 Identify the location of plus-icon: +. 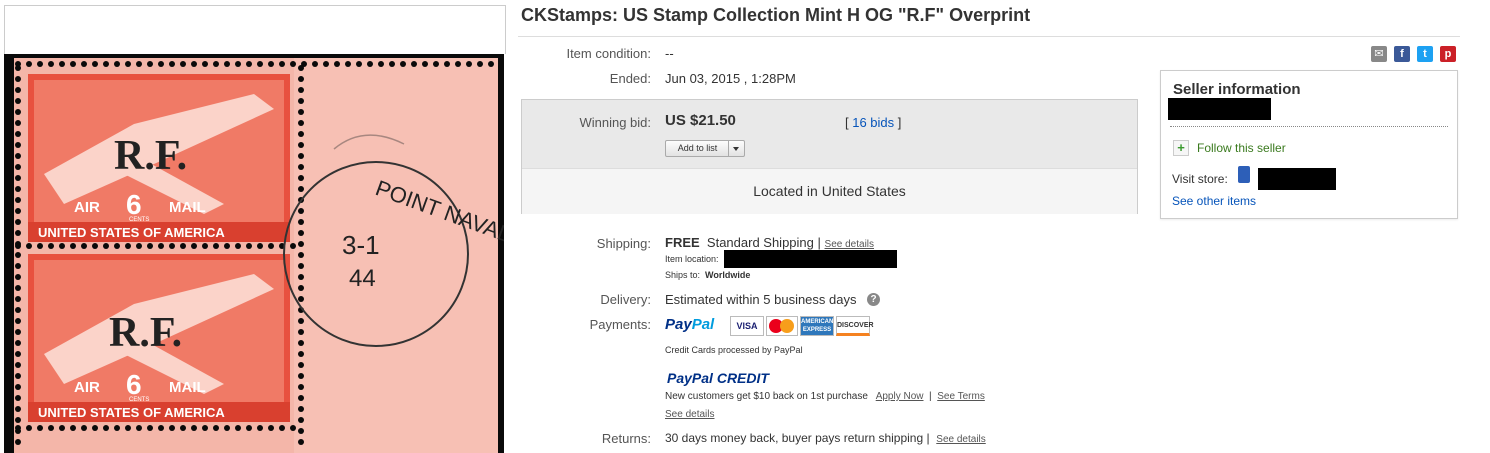
(1181, 148).